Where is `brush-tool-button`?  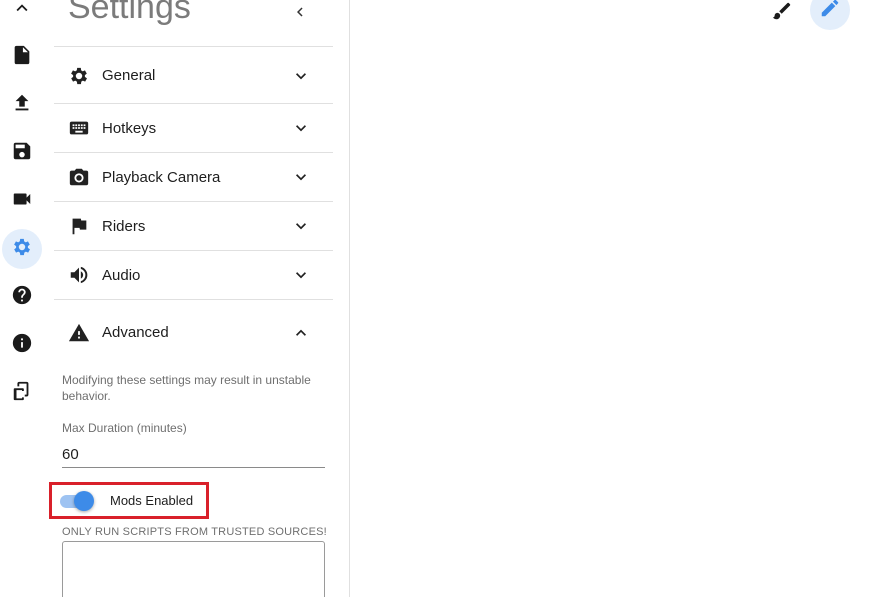
brush-tool-button is located at coordinates (782, 15).